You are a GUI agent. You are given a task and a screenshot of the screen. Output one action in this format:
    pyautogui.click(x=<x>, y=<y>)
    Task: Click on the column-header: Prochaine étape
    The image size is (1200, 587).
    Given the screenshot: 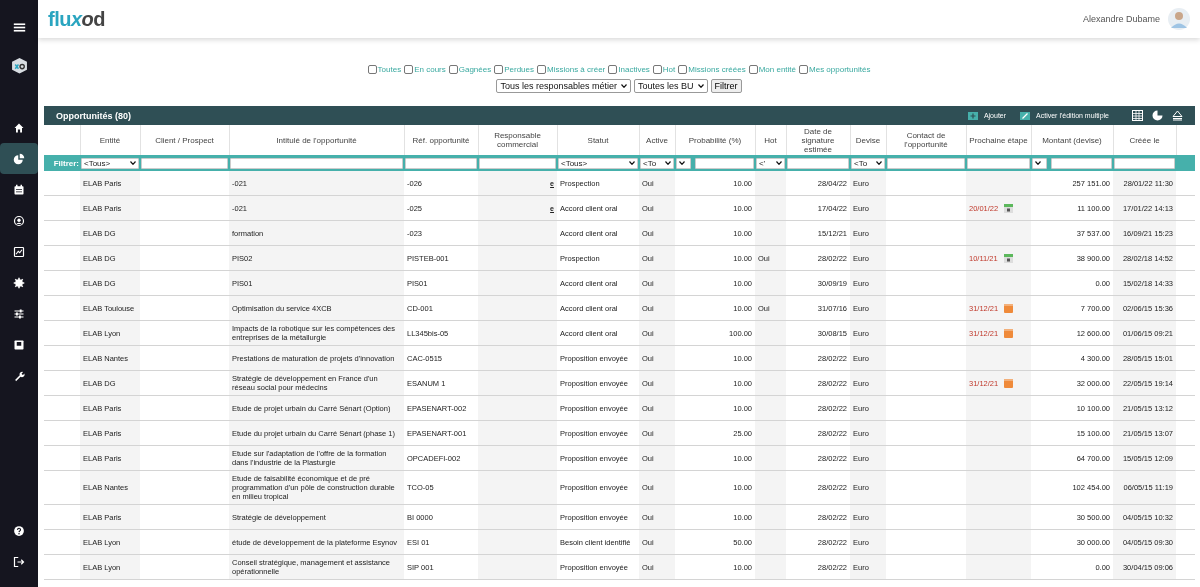 What is the action you would take?
    pyautogui.click(x=998, y=140)
    